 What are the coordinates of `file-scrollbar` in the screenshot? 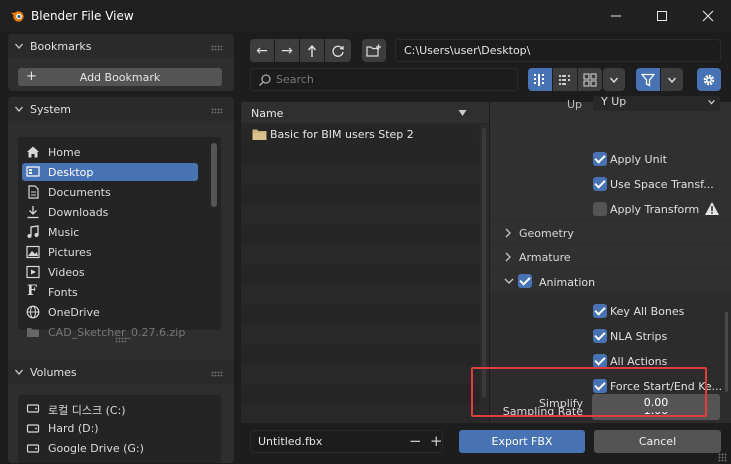 It's located at (484, 263).